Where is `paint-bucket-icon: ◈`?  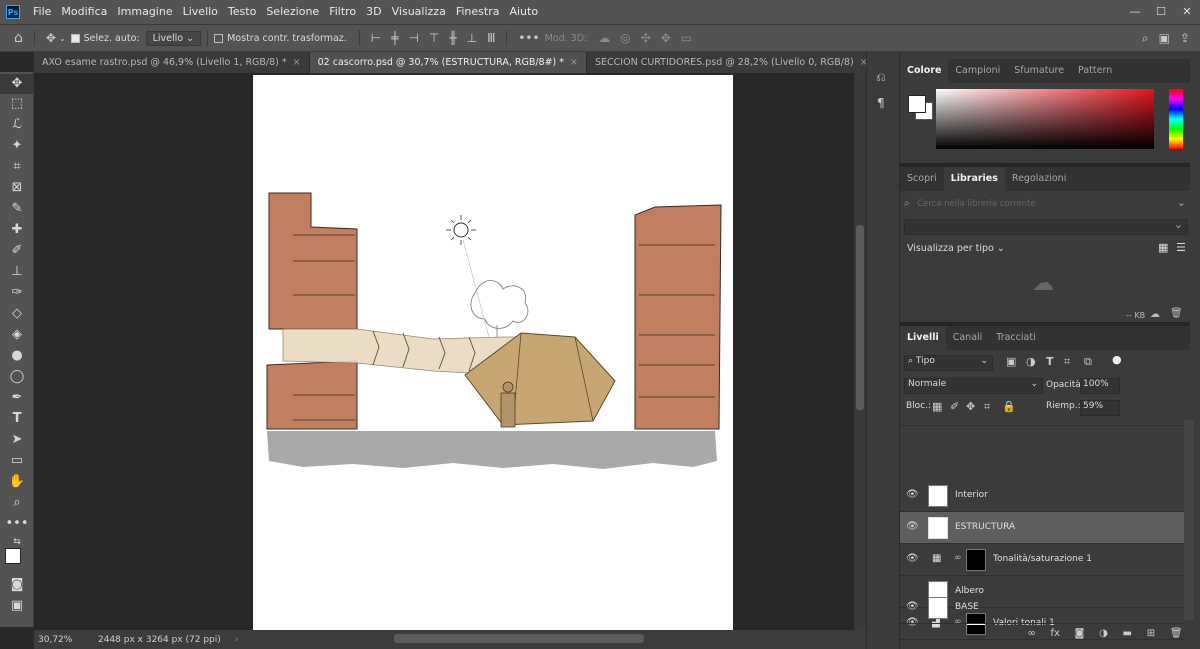 paint-bucket-icon: ◈ is located at coordinates (17, 335).